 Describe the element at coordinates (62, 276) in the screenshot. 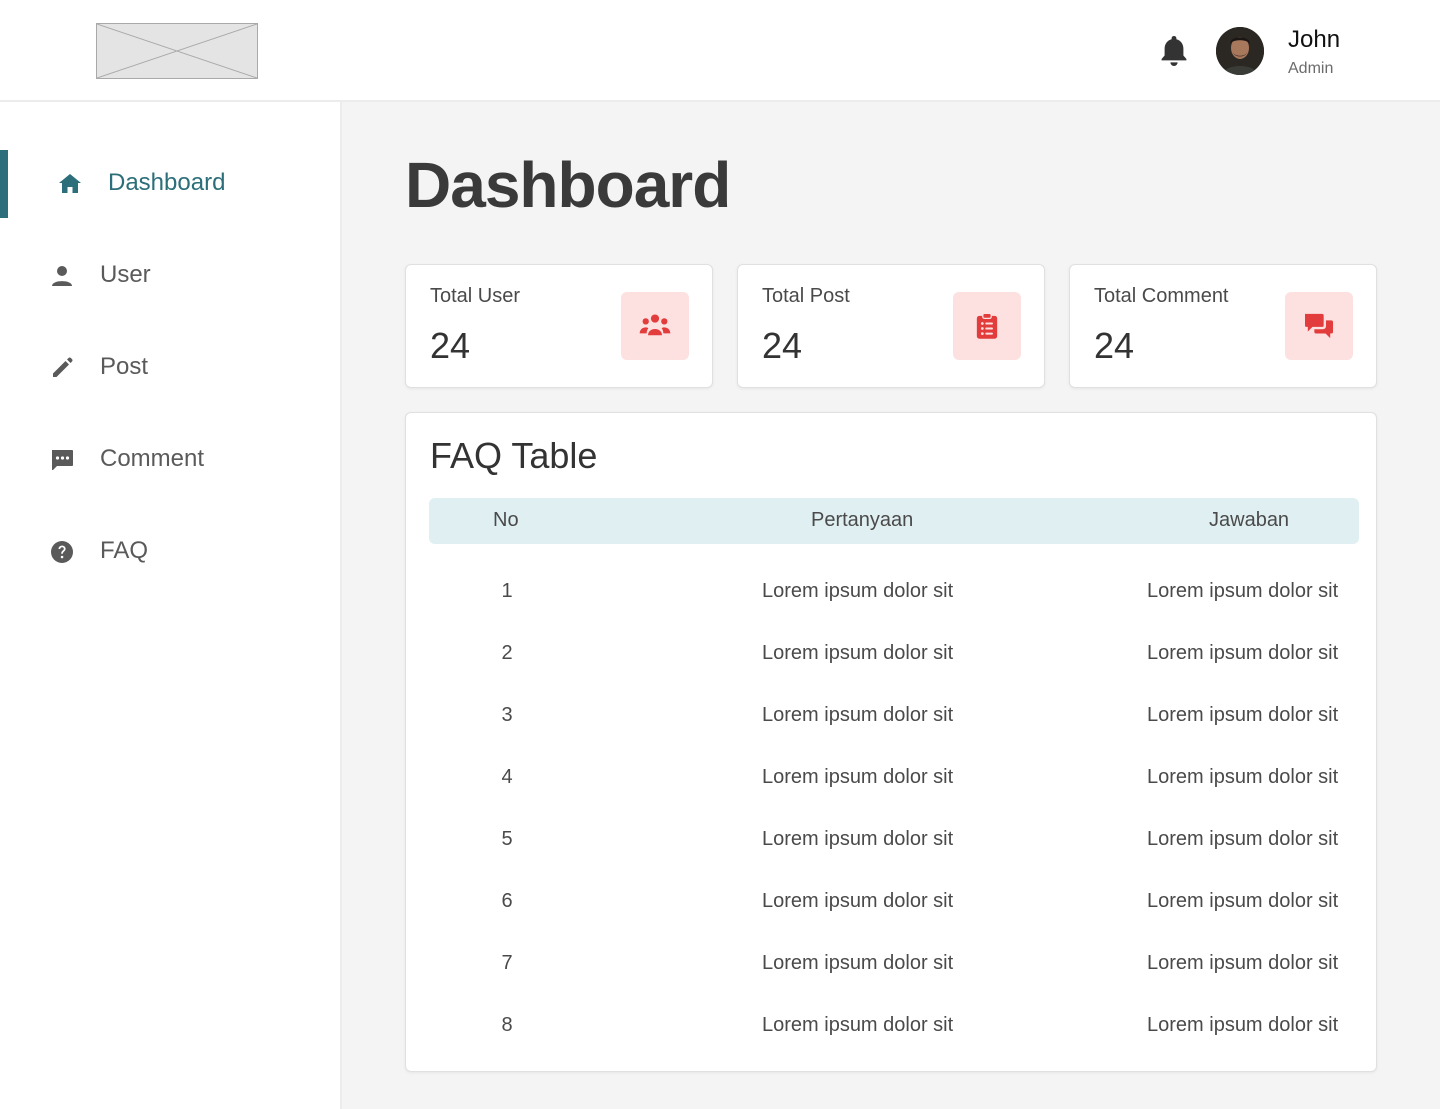

I see `person-icon` at that location.